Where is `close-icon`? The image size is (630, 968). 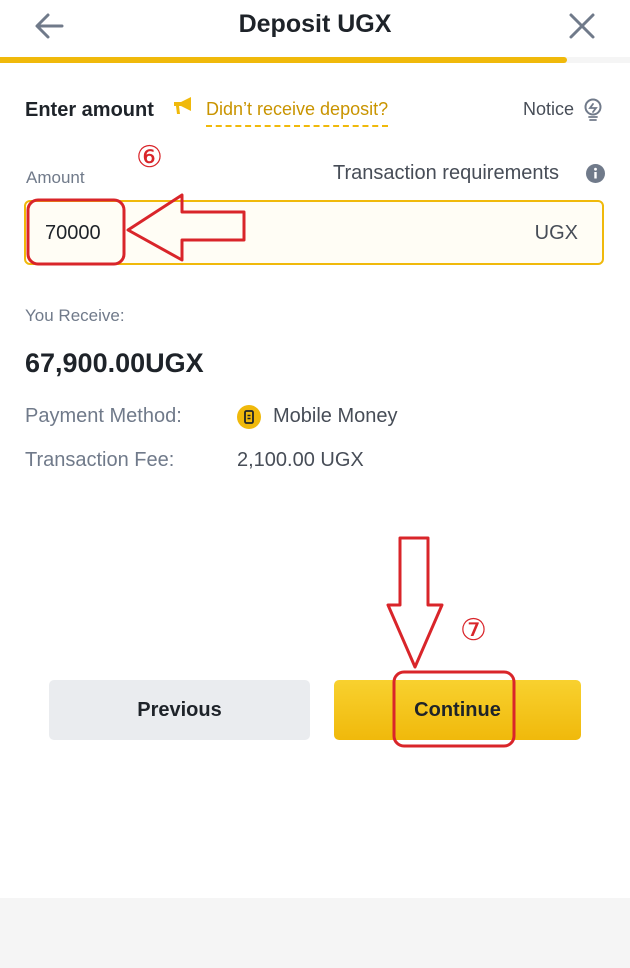
close-icon is located at coordinates (582, 26).